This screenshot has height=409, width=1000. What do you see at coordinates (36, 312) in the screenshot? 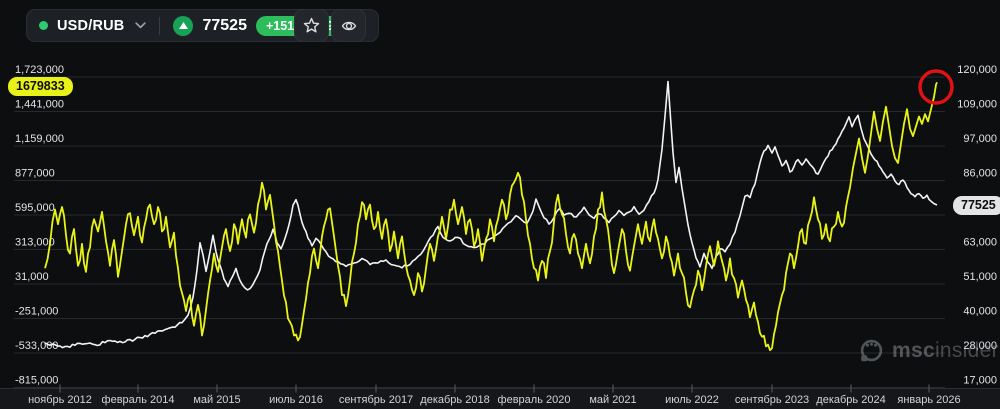
I see `left-axis-label: -251,000` at bounding box center [36, 312].